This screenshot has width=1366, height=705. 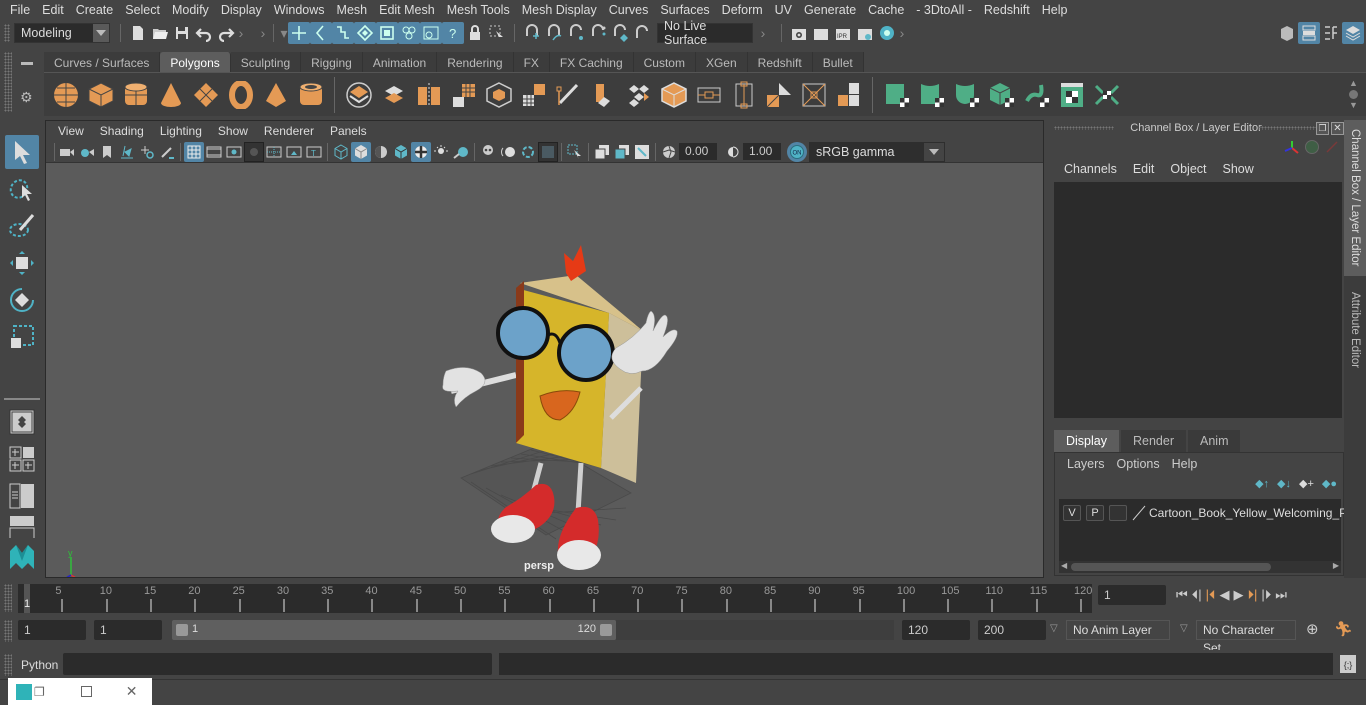 What do you see at coordinates (606, 630) in the screenshot?
I see `range-end-handle` at bounding box center [606, 630].